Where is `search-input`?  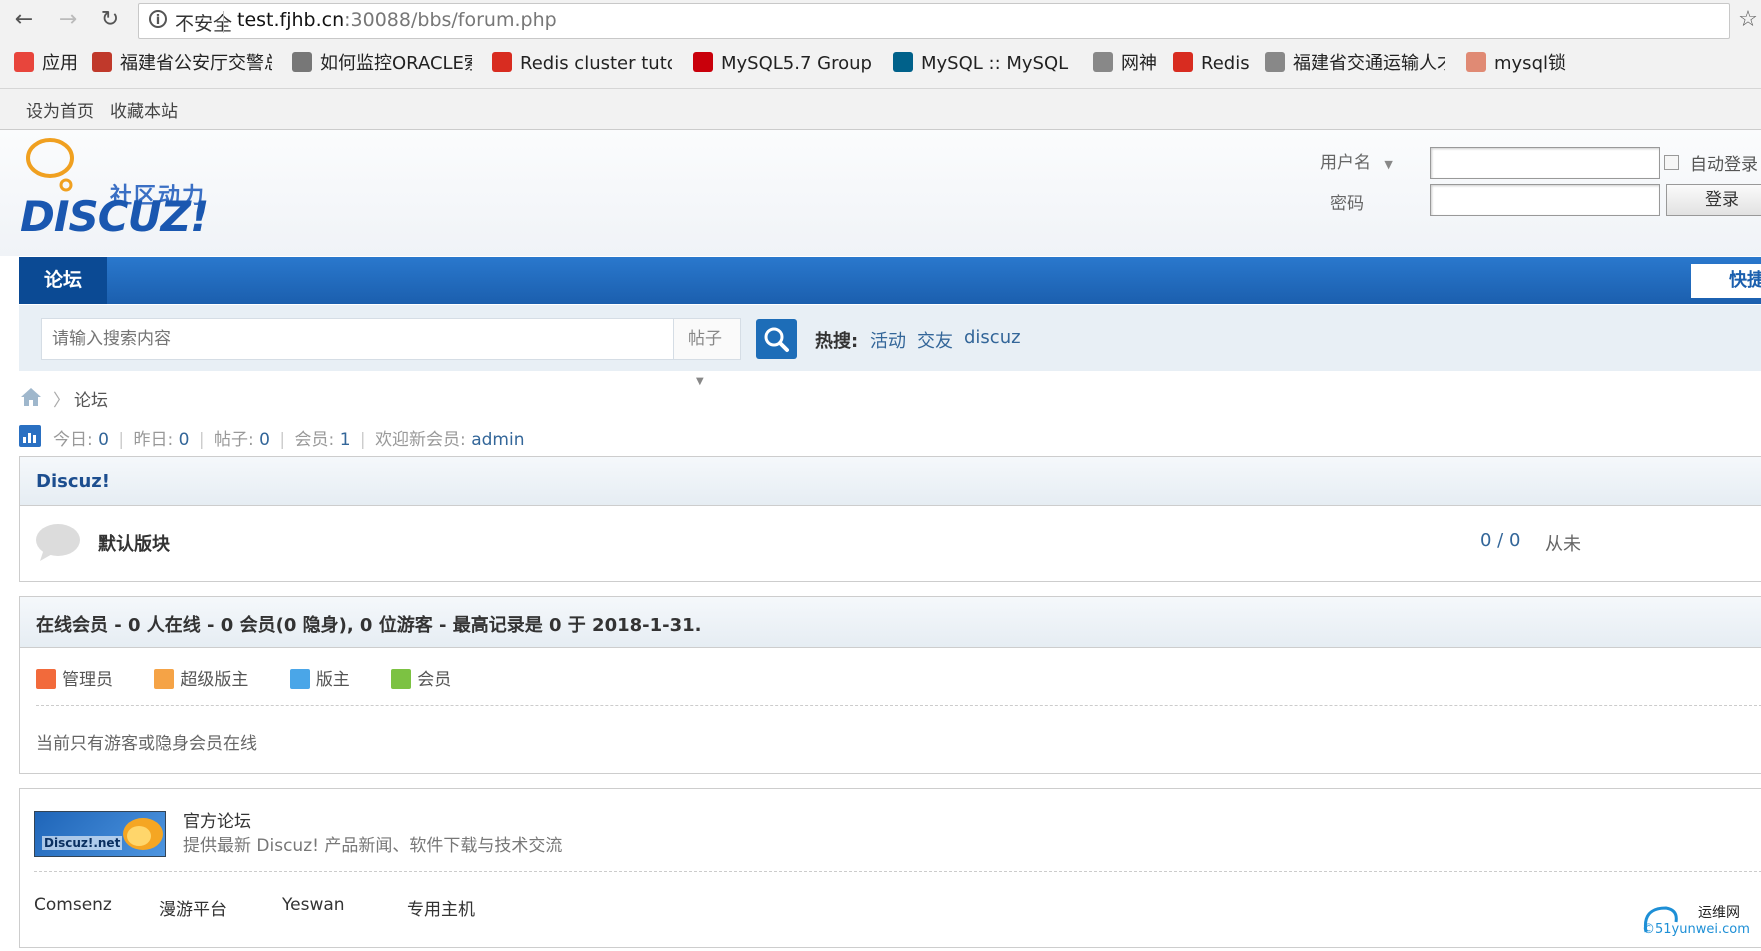
search-input is located at coordinates (352, 339).